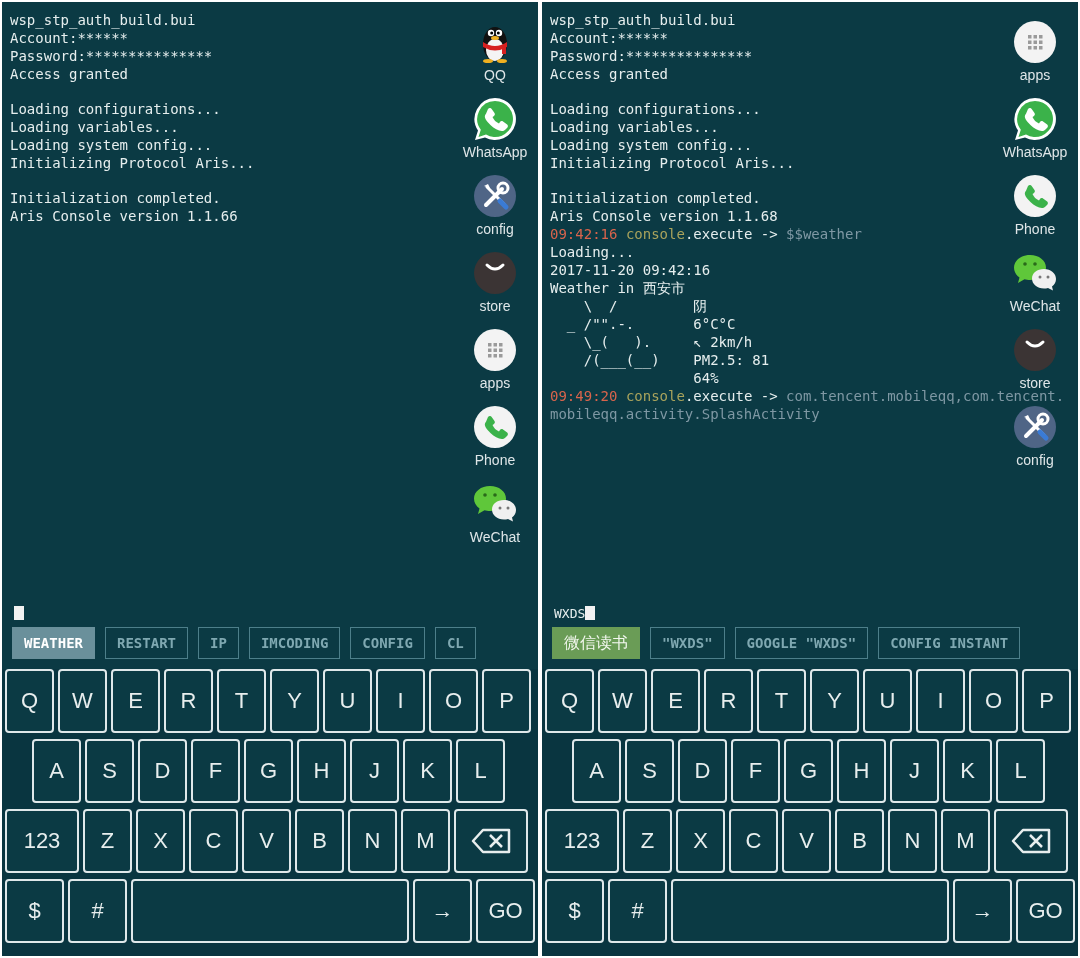 This screenshot has height=958, width=1080. Describe the element at coordinates (723, 342) in the screenshot. I see `weather-value: ↖ 2km/h` at that location.